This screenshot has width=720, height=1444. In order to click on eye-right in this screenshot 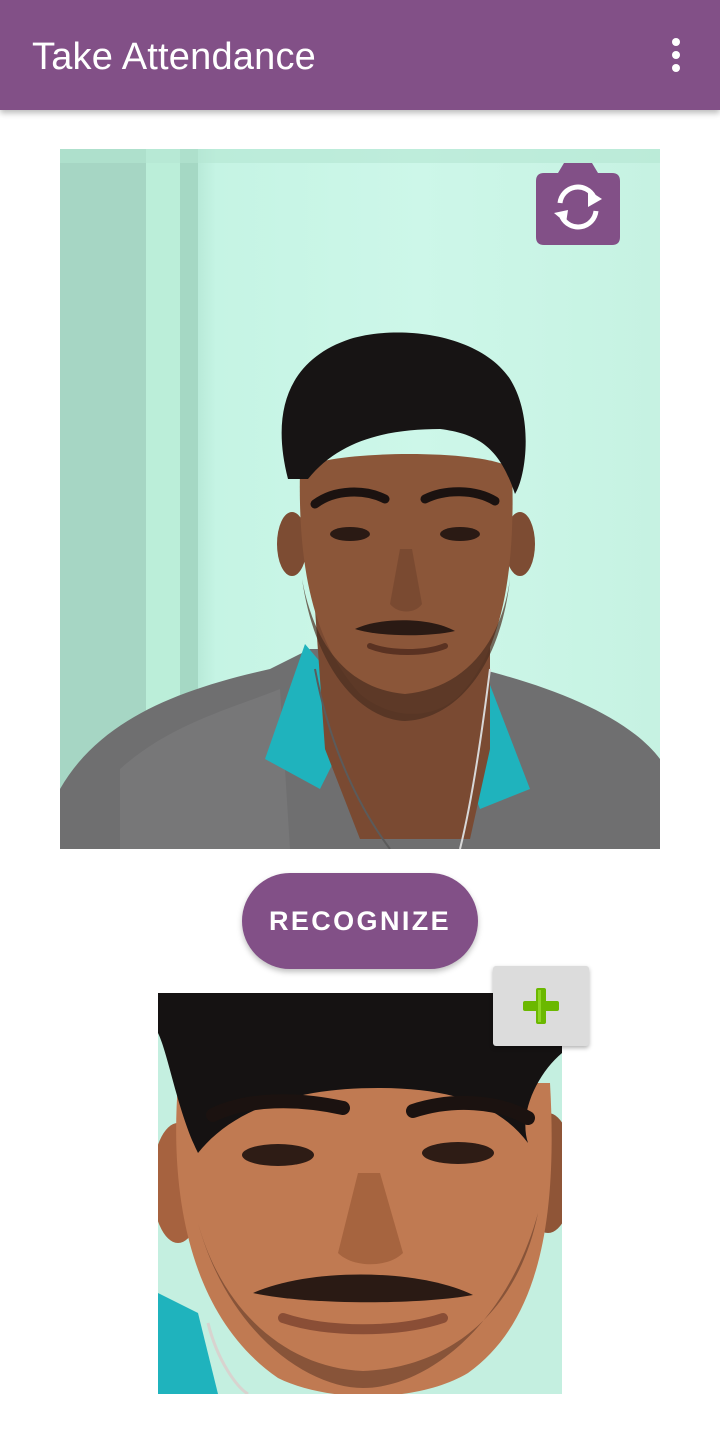, I will do `click(460, 534)`.